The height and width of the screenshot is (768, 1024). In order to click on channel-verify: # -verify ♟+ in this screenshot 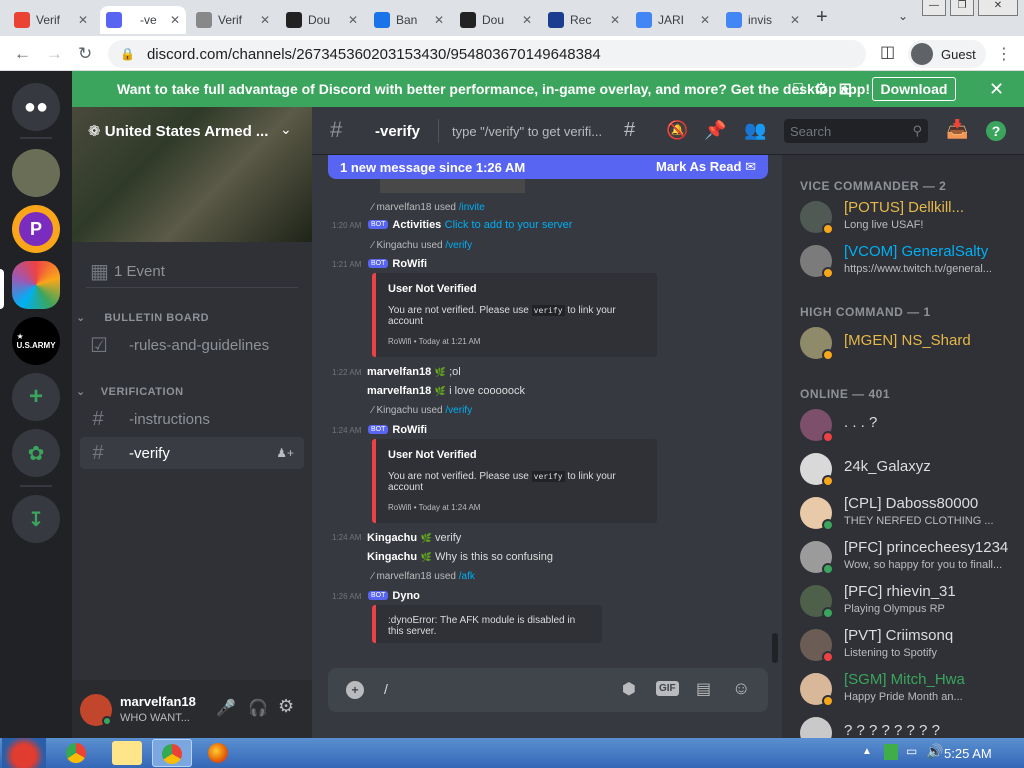, I will do `click(192, 453)`.